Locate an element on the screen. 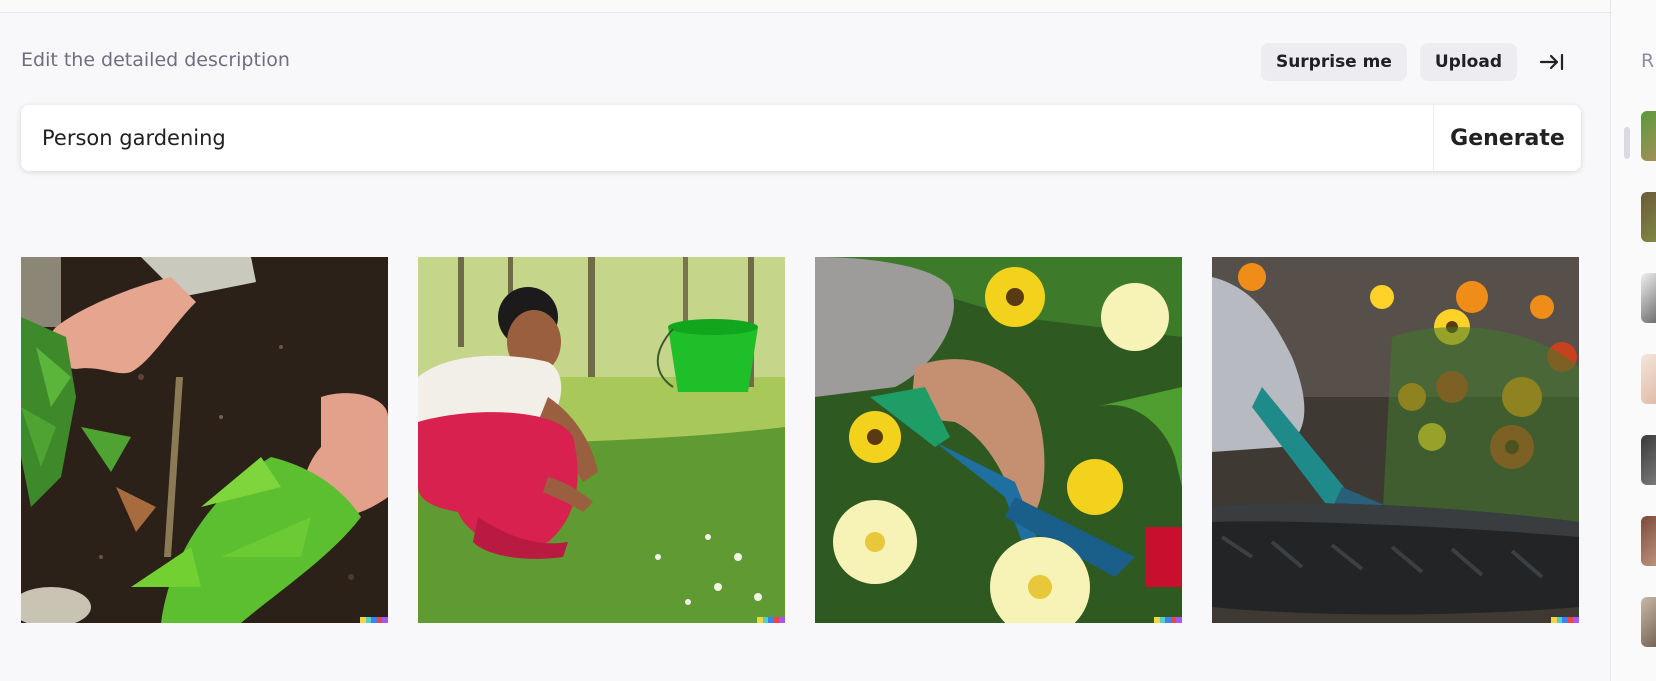 The height and width of the screenshot is (681, 1656). collapse-sidebar-button is located at coordinates (1552, 62).